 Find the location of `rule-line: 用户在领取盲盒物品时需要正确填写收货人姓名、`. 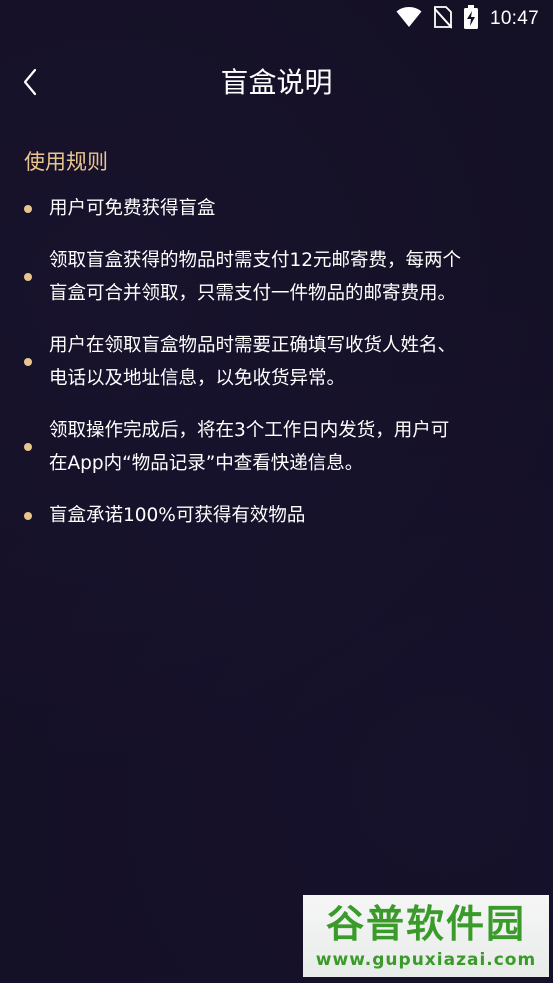

rule-line: 用户在领取盲盒物品时需要正确填写收货人姓名、 is located at coordinates (253, 345).